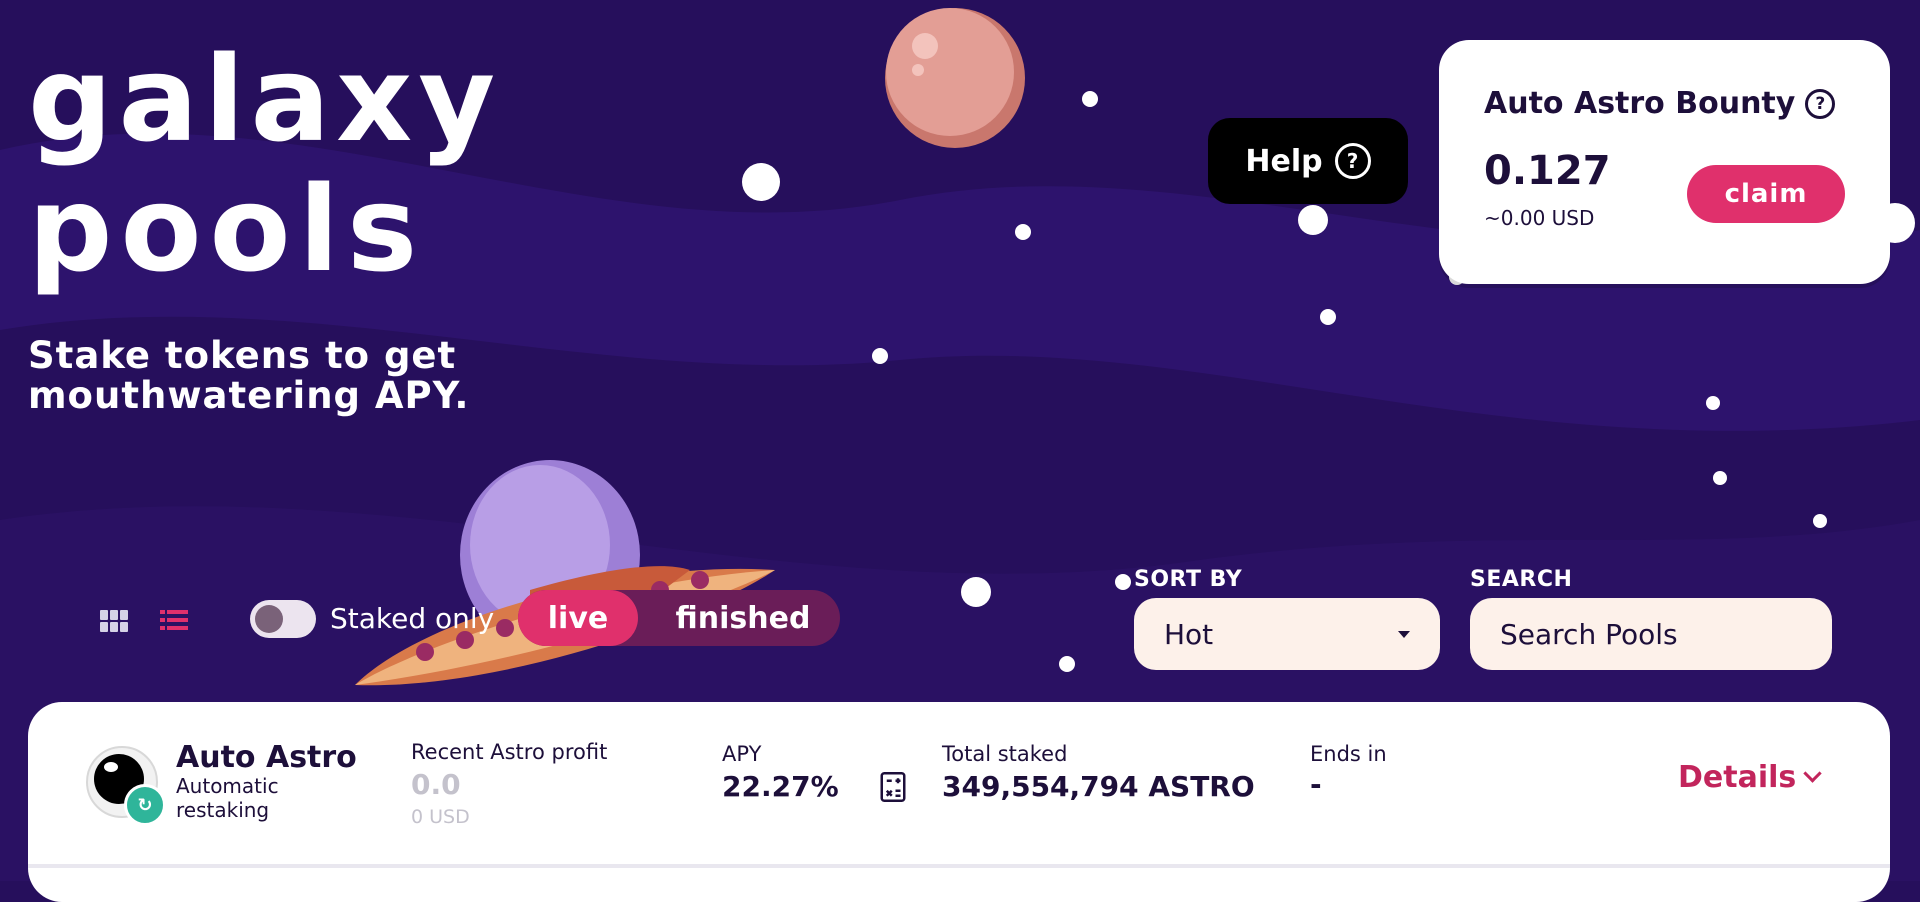 The width and height of the screenshot is (1920, 902). Describe the element at coordinates (1651, 634) in the screenshot. I see `search-input` at that location.